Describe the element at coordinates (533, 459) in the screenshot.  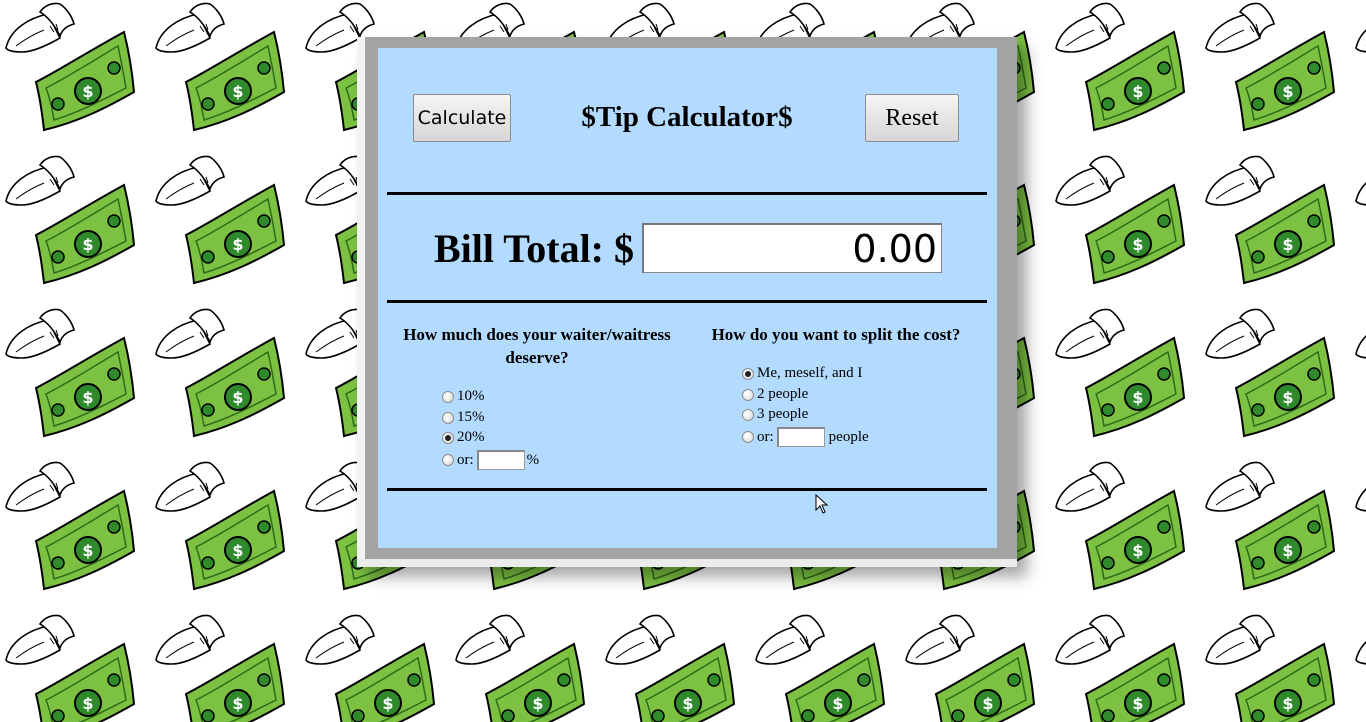
I see `tip-custom-suffix: %` at that location.